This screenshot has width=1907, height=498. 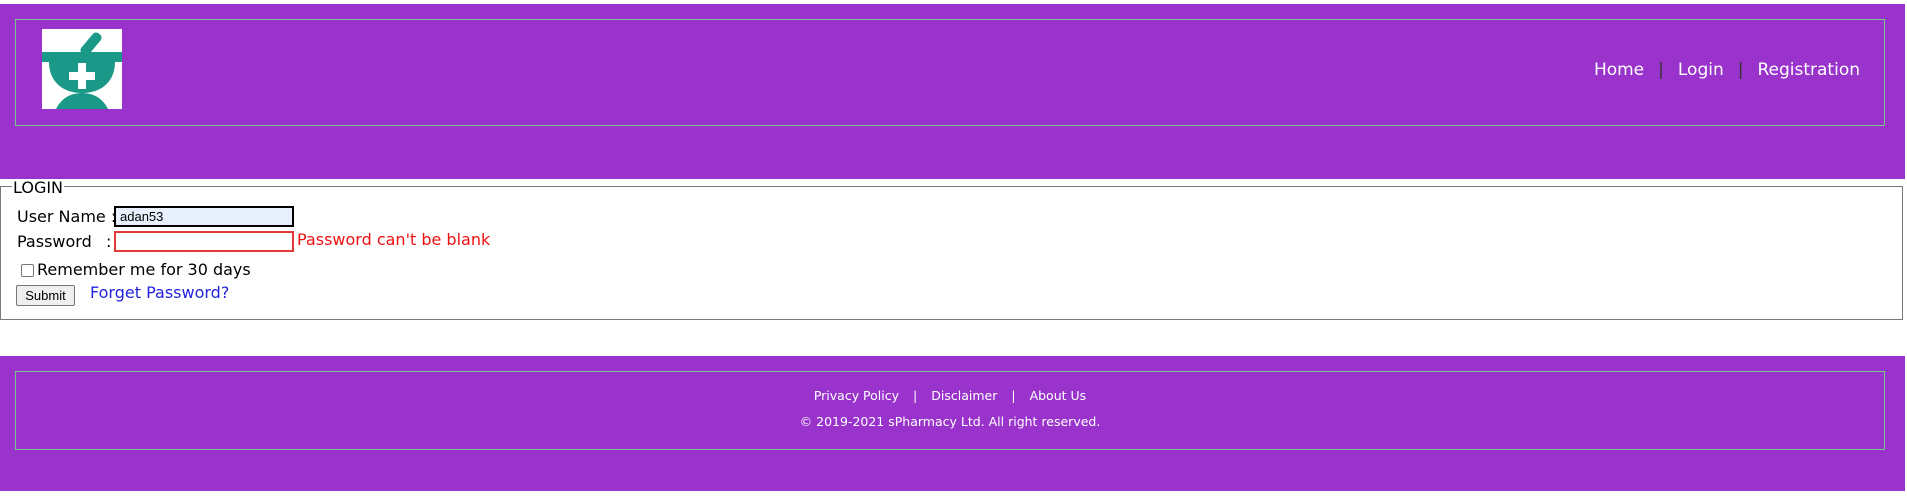 What do you see at coordinates (45, 295) in the screenshot?
I see `submit-button: Submit` at bounding box center [45, 295].